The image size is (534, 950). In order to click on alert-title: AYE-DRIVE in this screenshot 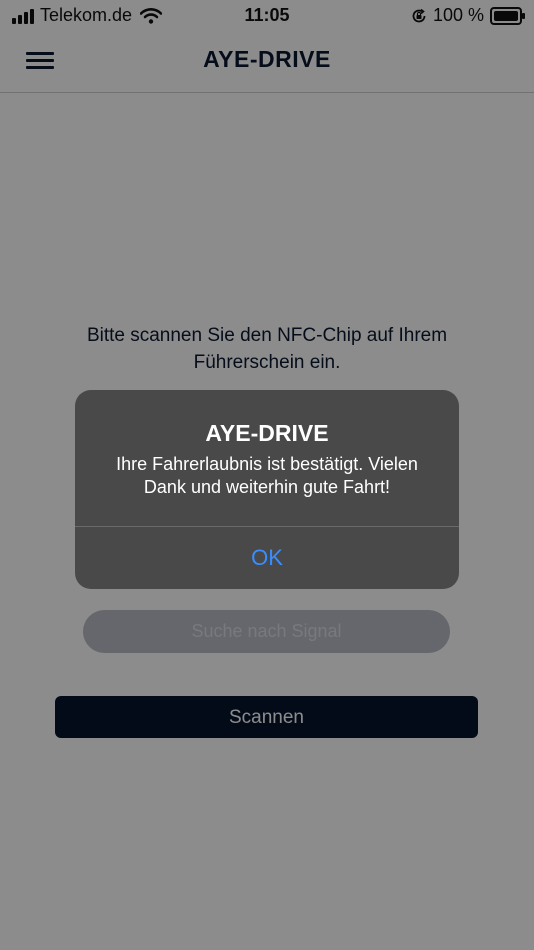, I will do `click(267, 433)`.